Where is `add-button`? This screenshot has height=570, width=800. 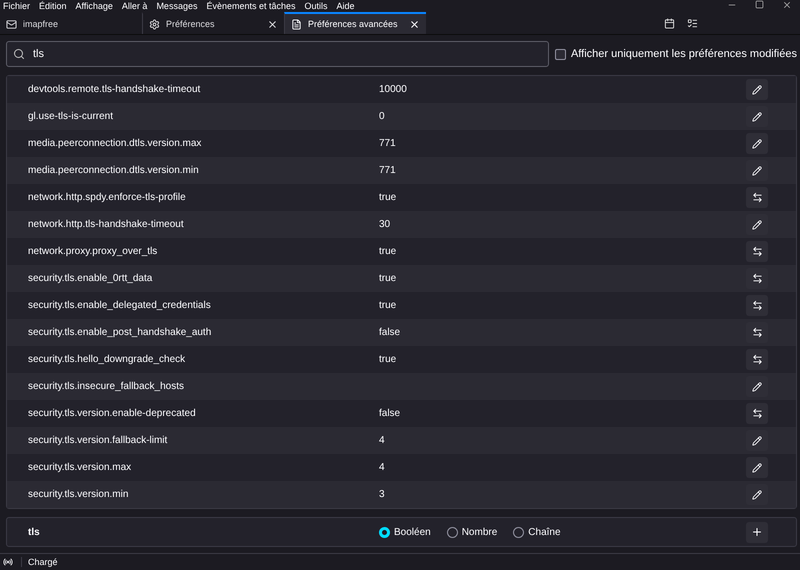 add-button is located at coordinates (757, 532).